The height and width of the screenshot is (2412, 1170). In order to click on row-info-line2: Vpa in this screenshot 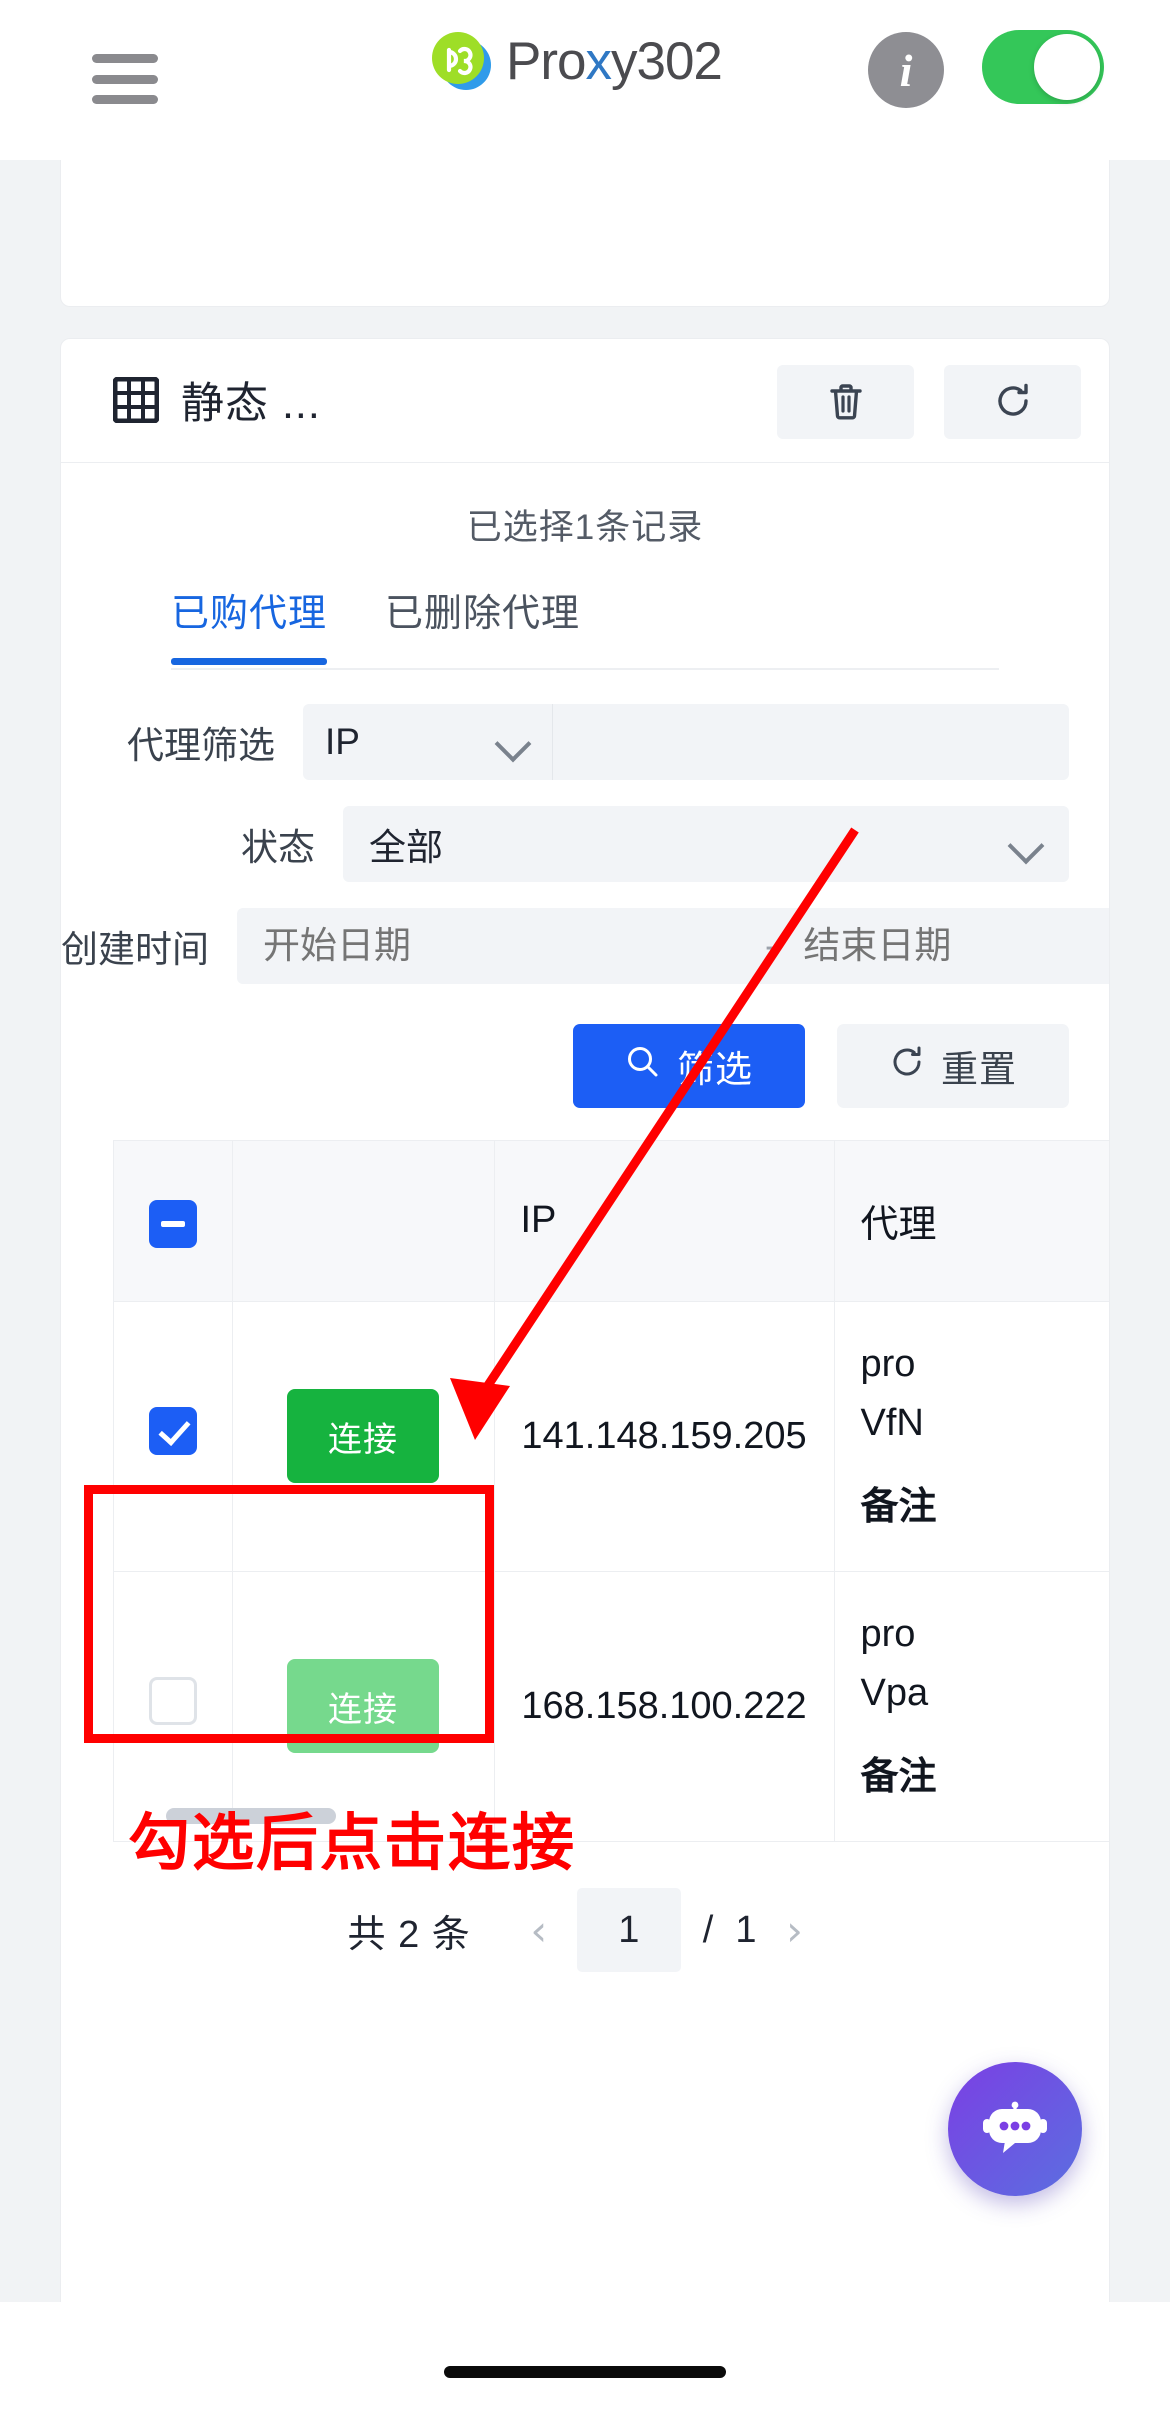, I will do `click(894, 1692)`.